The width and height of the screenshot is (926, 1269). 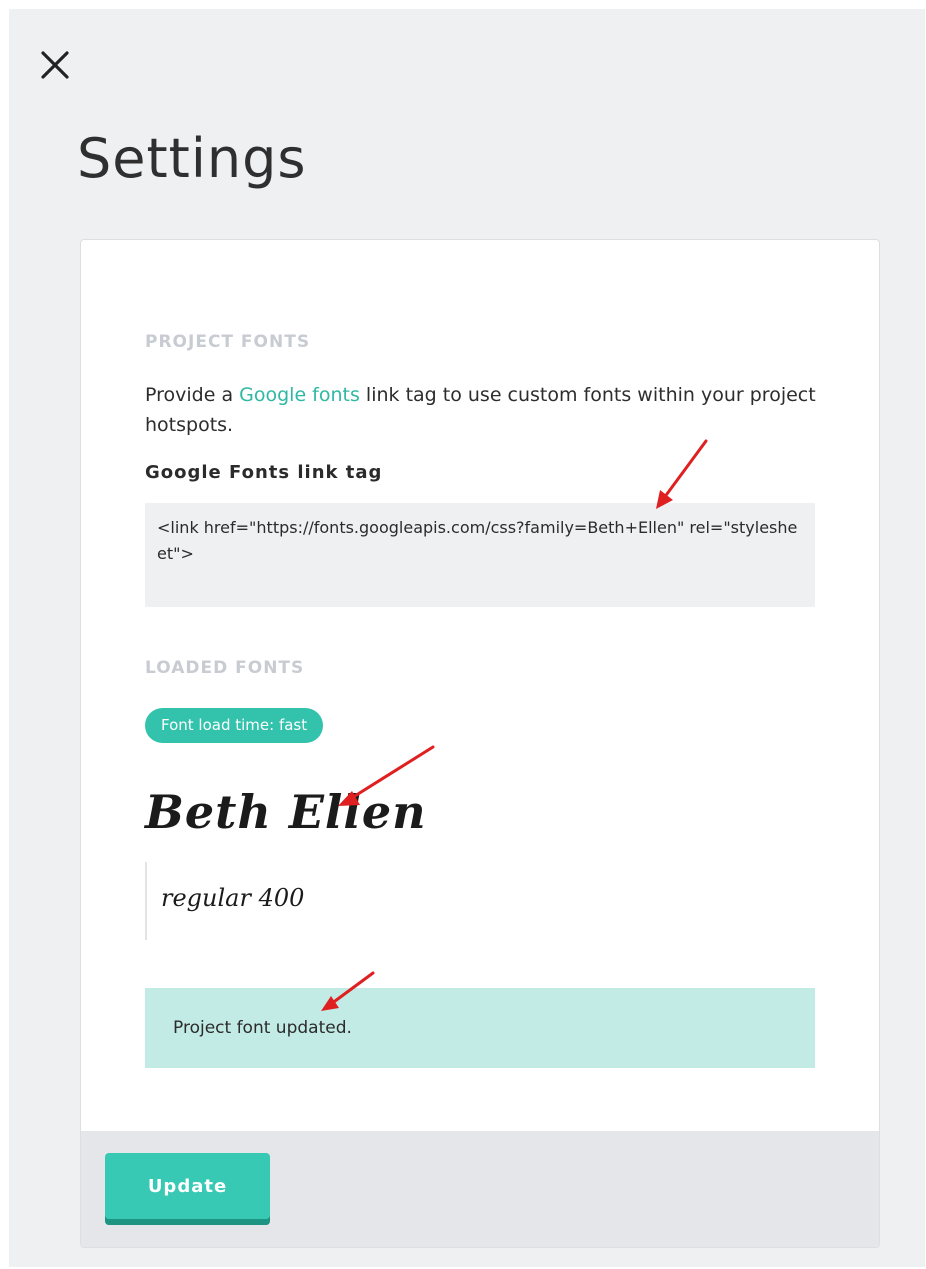 What do you see at coordinates (264, 472) in the screenshot?
I see `link-tag-label: Google Fonts link tag` at bounding box center [264, 472].